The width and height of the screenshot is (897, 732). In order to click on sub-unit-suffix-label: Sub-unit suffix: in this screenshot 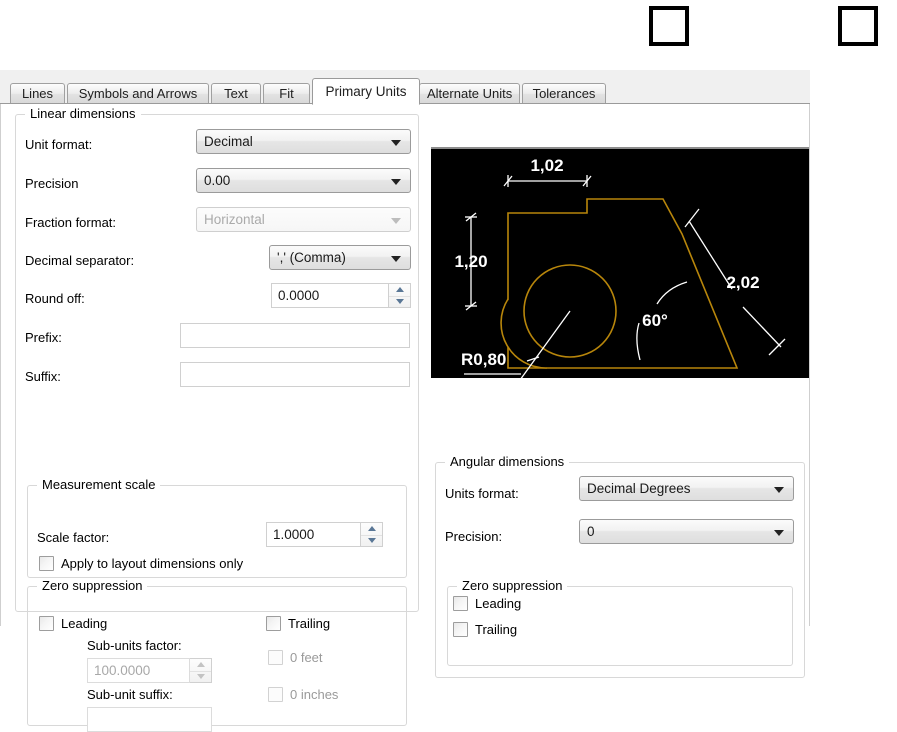, I will do `click(130, 694)`.